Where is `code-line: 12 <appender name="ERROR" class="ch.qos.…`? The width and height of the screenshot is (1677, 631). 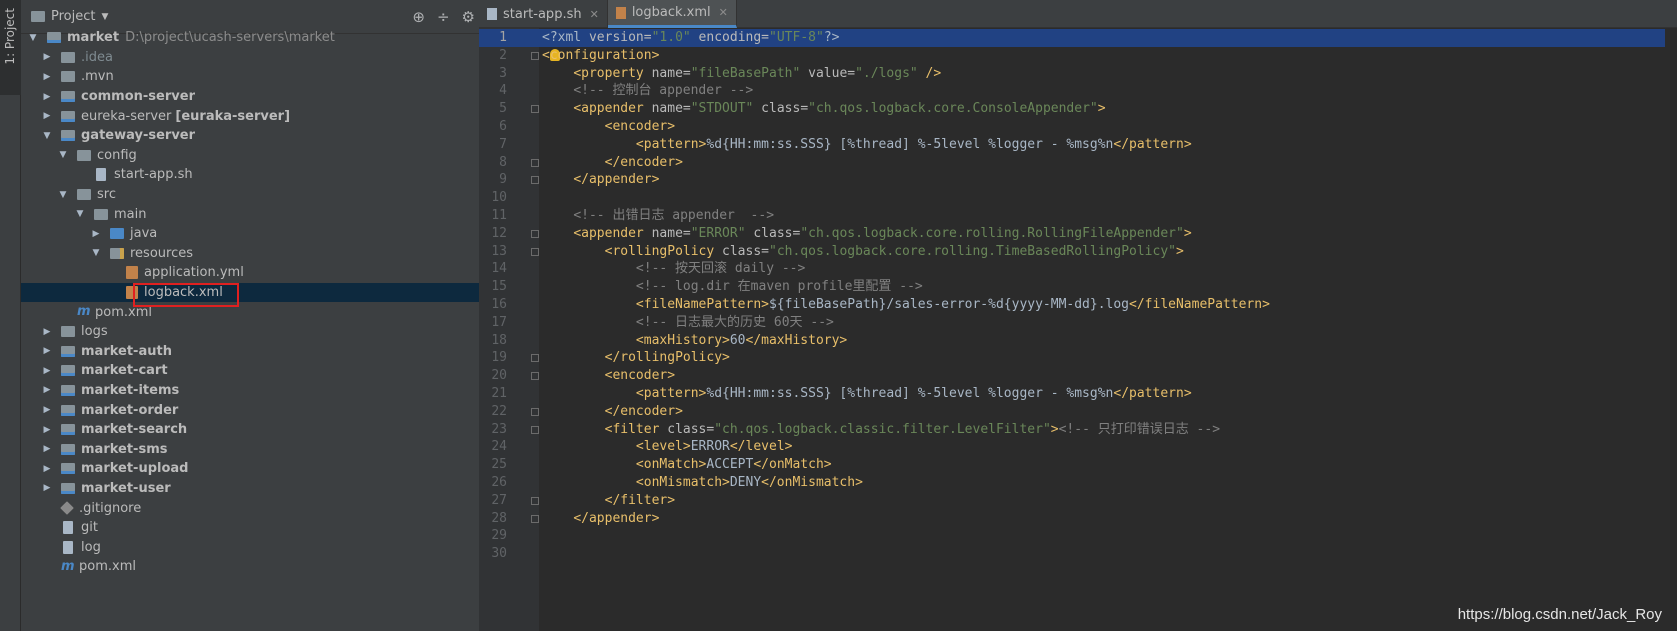 code-line: 12 <appender name="ERROR" class="ch.qos.… is located at coordinates (1078, 234).